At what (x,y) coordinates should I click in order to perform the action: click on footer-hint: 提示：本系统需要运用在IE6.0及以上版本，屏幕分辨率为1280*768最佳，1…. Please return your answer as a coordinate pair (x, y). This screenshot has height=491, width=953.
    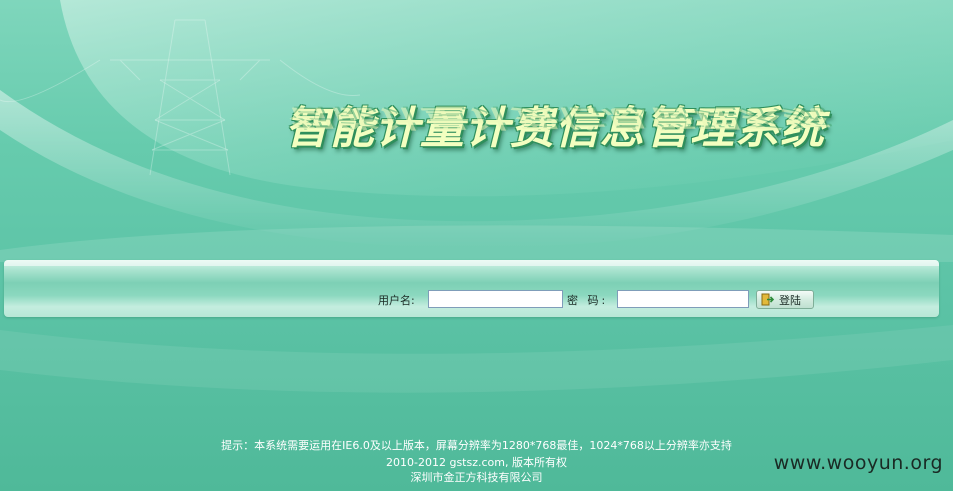
    Looking at the image, I should click on (476, 445).